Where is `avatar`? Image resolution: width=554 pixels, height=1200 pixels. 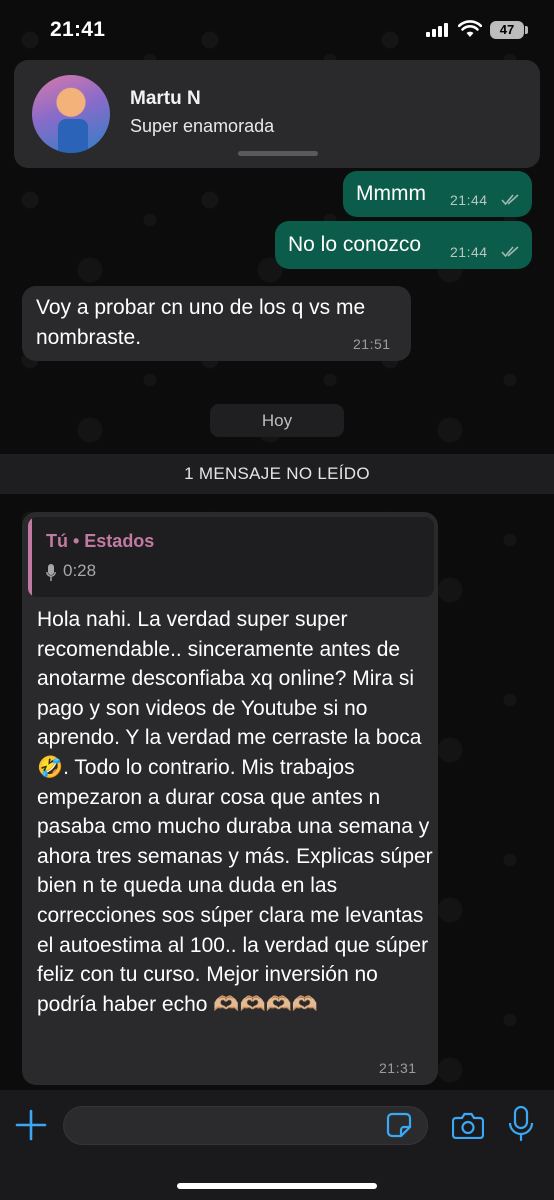
avatar is located at coordinates (71, 114).